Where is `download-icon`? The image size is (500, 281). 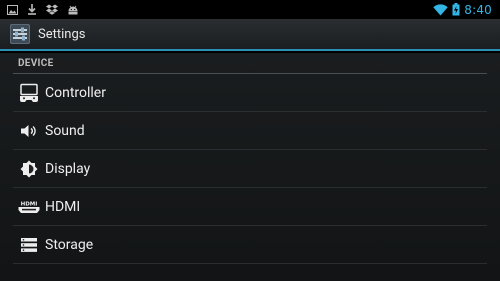 download-icon is located at coordinates (32, 9).